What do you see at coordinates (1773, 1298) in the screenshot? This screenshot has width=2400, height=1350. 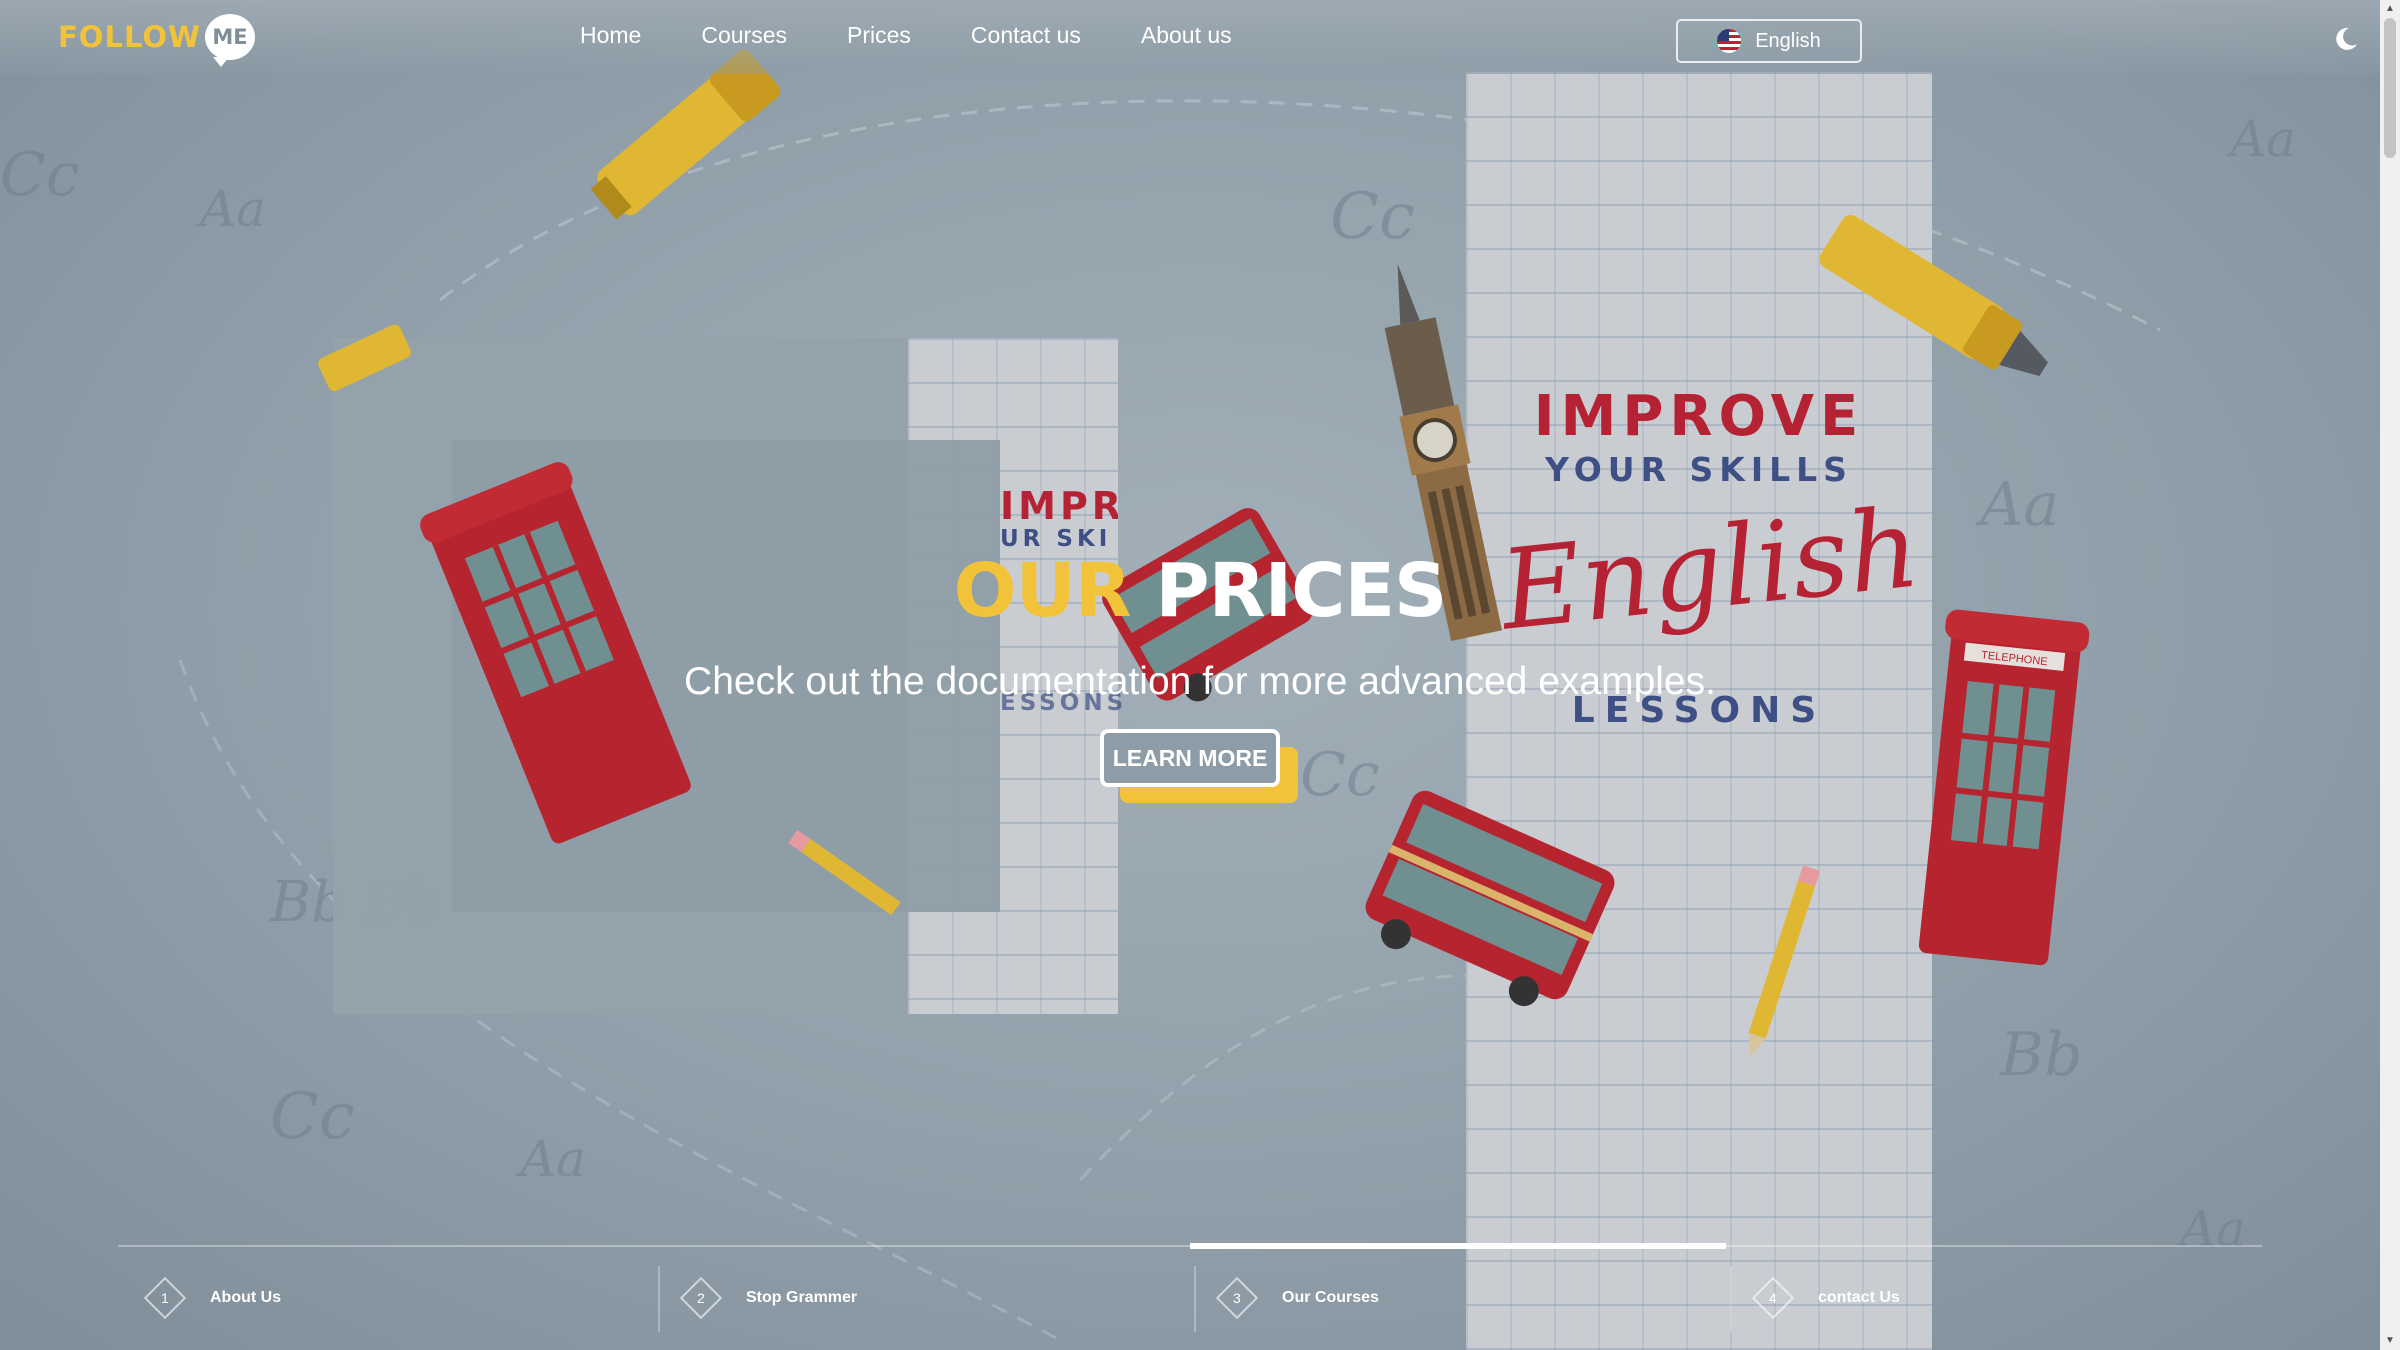 I see `tab-number-badge: 4` at bounding box center [1773, 1298].